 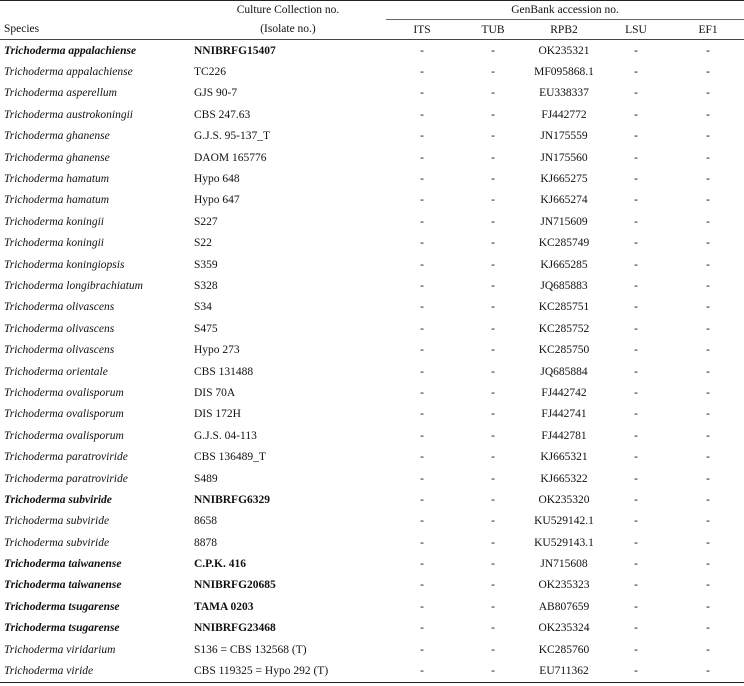 I want to click on isolate-cell: S34, so click(x=203, y=307).